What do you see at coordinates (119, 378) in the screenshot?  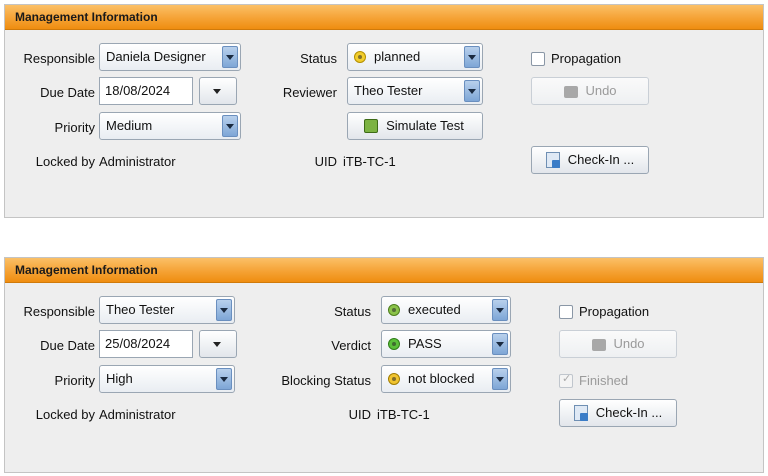 I see `priority-value: High` at bounding box center [119, 378].